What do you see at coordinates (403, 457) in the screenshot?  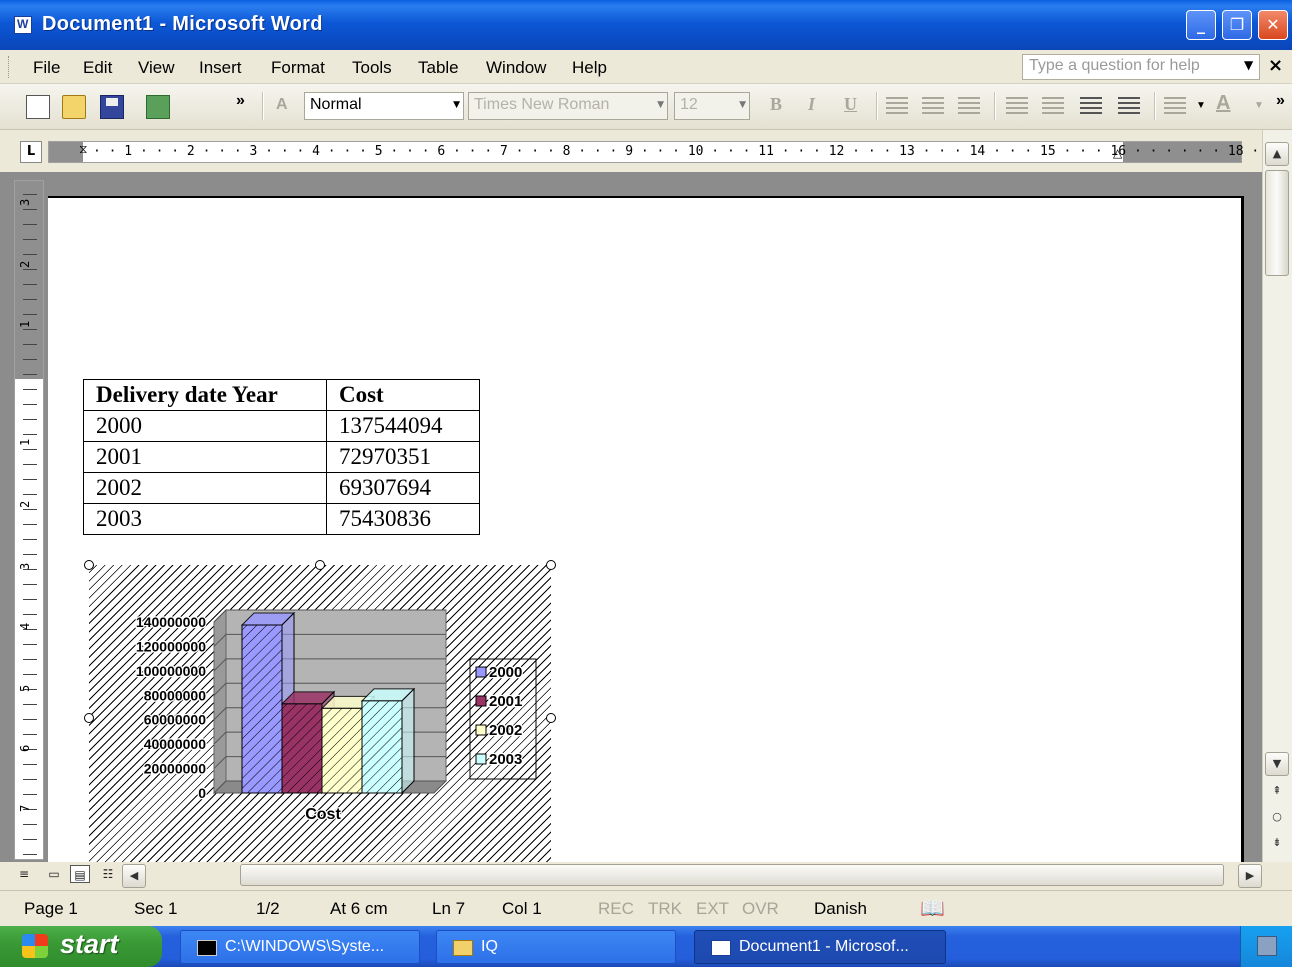 I see `table-cell: 72970351` at bounding box center [403, 457].